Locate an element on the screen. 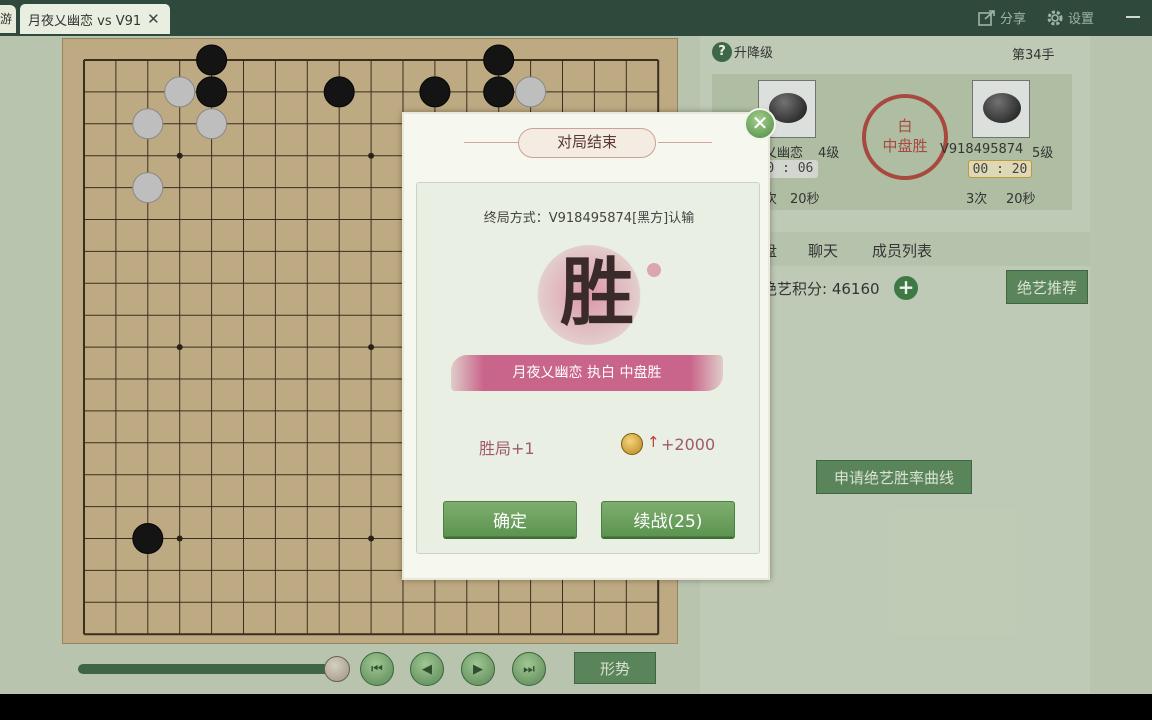 The image size is (1152, 720). stone-bowl-icon is located at coordinates (1002, 108).